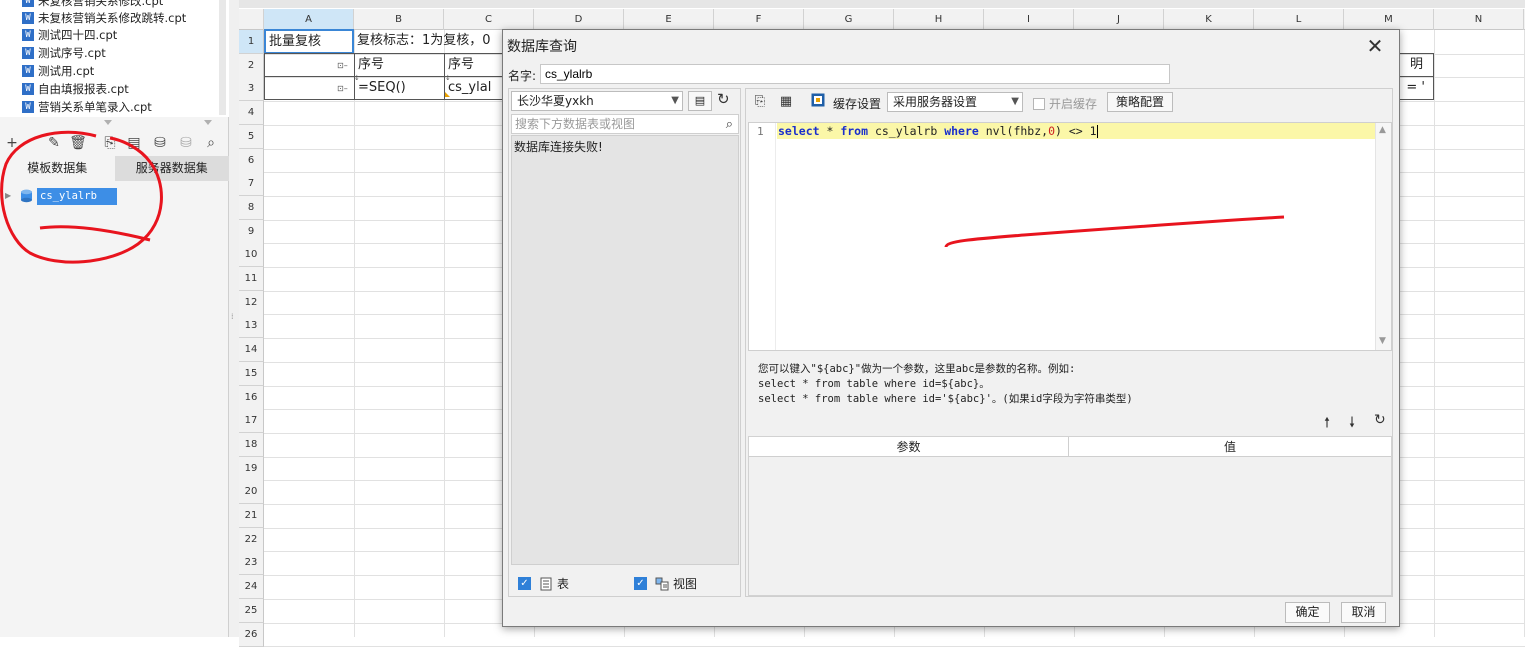 The height and width of the screenshot is (647, 1525). I want to click on strategy-config-button: 策略配置, so click(1140, 102).